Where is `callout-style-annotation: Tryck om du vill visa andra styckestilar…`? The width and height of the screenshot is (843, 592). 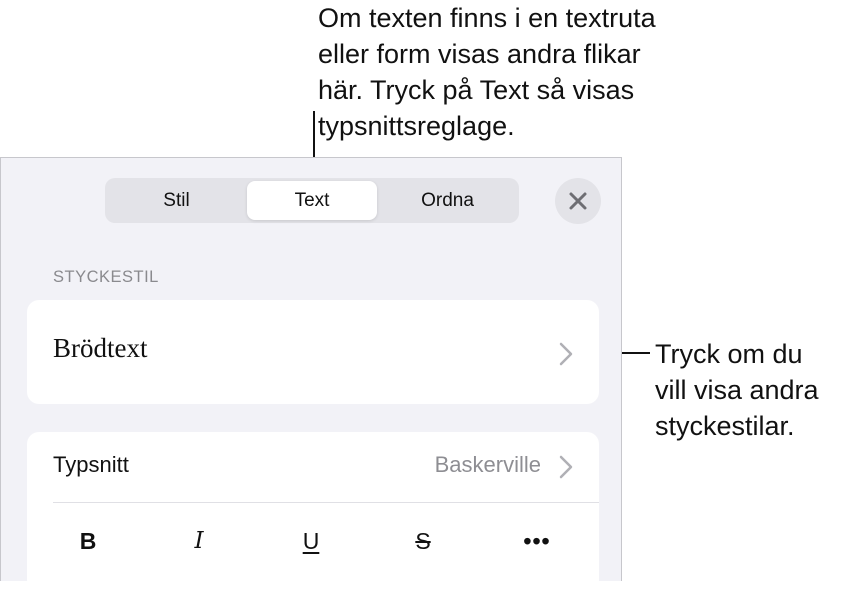 callout-style-annotation: Tryck om du vill visa andra styckestilar… is located at coordinates (737, 390).